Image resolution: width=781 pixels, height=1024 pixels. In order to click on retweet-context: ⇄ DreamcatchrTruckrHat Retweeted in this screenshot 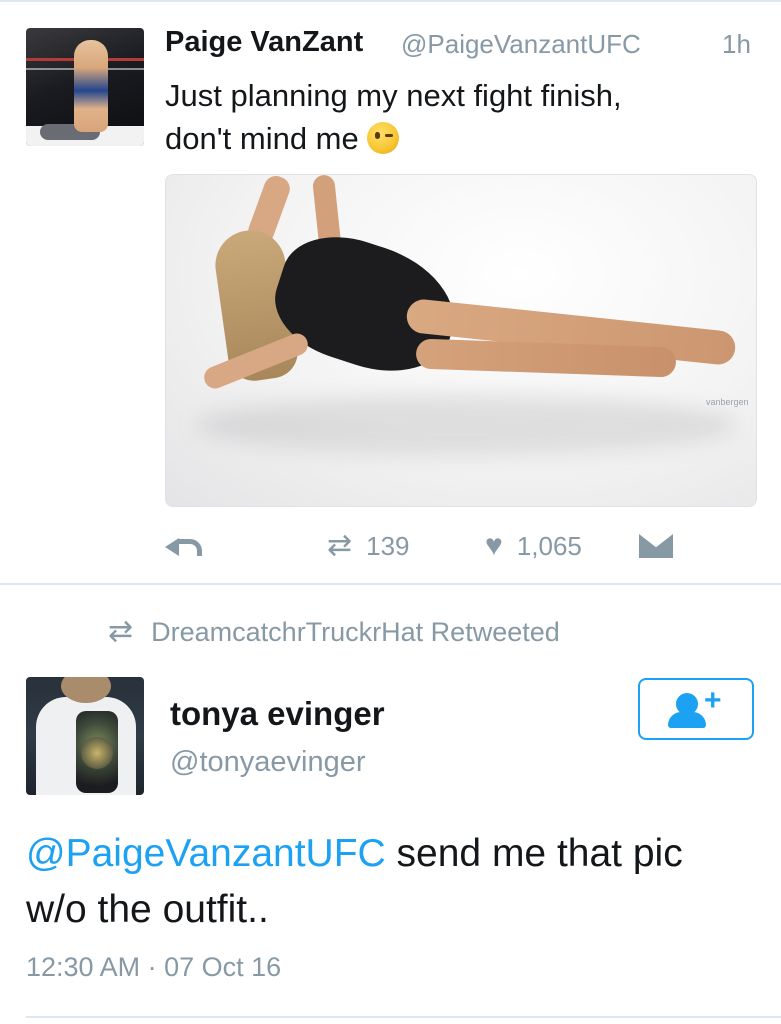, I will do `click(334, 632)`.